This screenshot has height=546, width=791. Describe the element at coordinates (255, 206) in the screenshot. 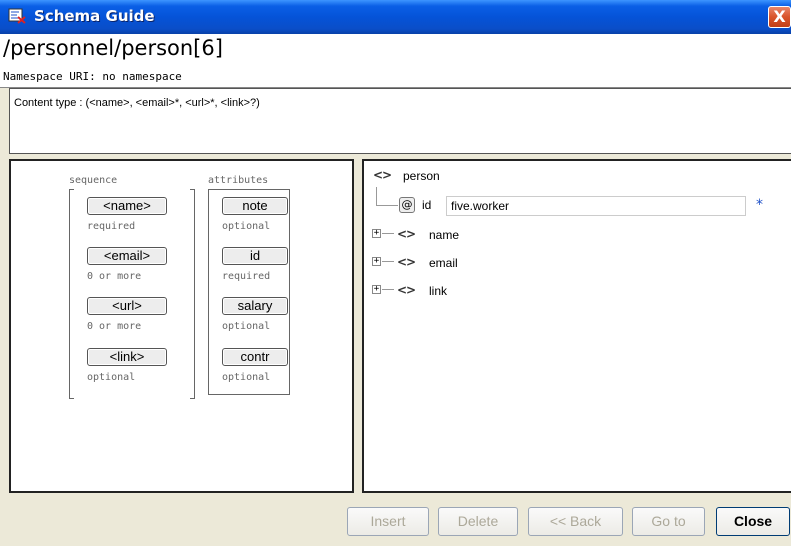

I see `attribute-item-note: note` at that location.